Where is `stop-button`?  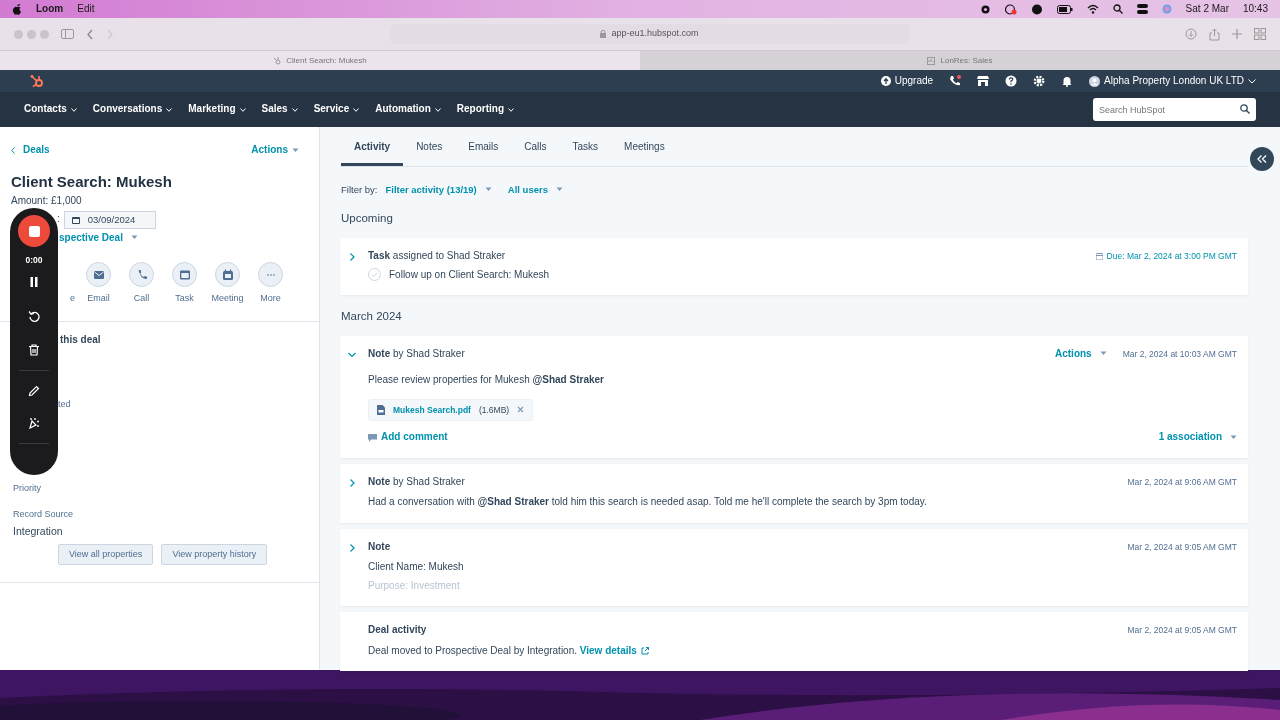 stop-button is located at coordinates (34, 231).